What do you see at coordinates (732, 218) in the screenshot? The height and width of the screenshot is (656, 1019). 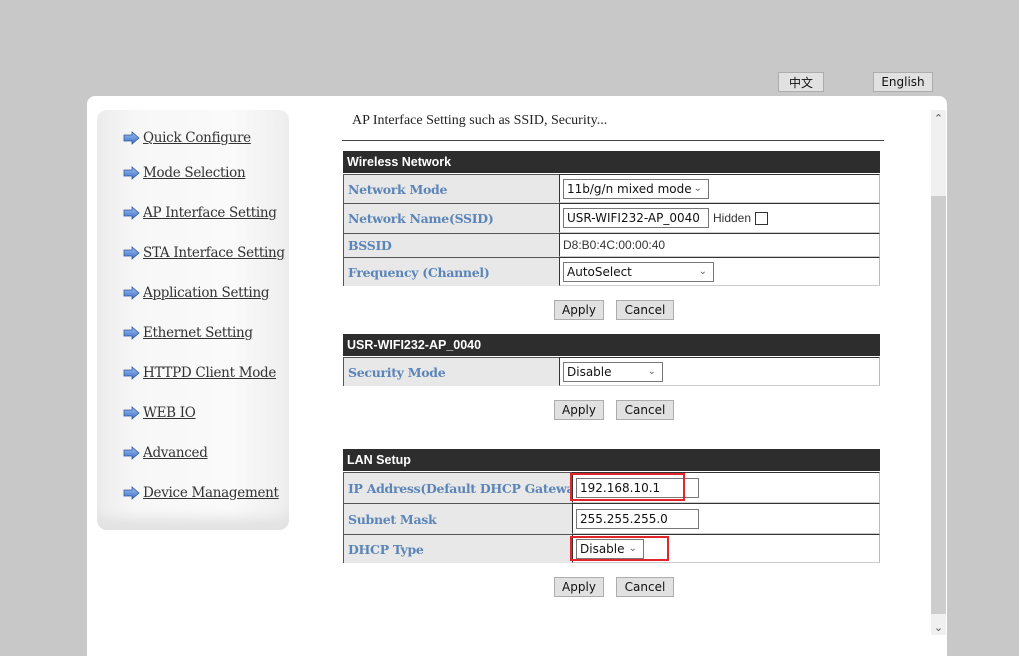 I see `hidden-label: Hidden` at bounding box center [732, 218].